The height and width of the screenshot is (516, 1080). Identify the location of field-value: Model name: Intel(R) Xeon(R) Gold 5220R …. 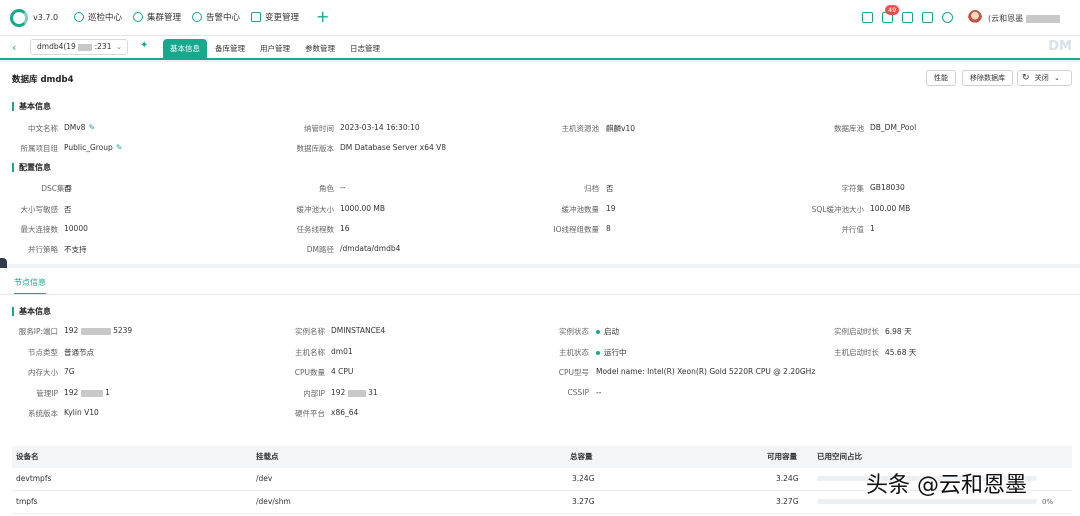
(706, 371).